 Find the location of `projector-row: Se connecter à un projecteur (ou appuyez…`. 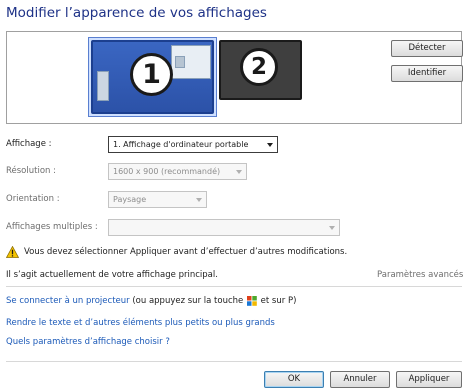

projector-row: Se connecter à un projecteur (ou appuyez… is located at coordinates (151, 301).